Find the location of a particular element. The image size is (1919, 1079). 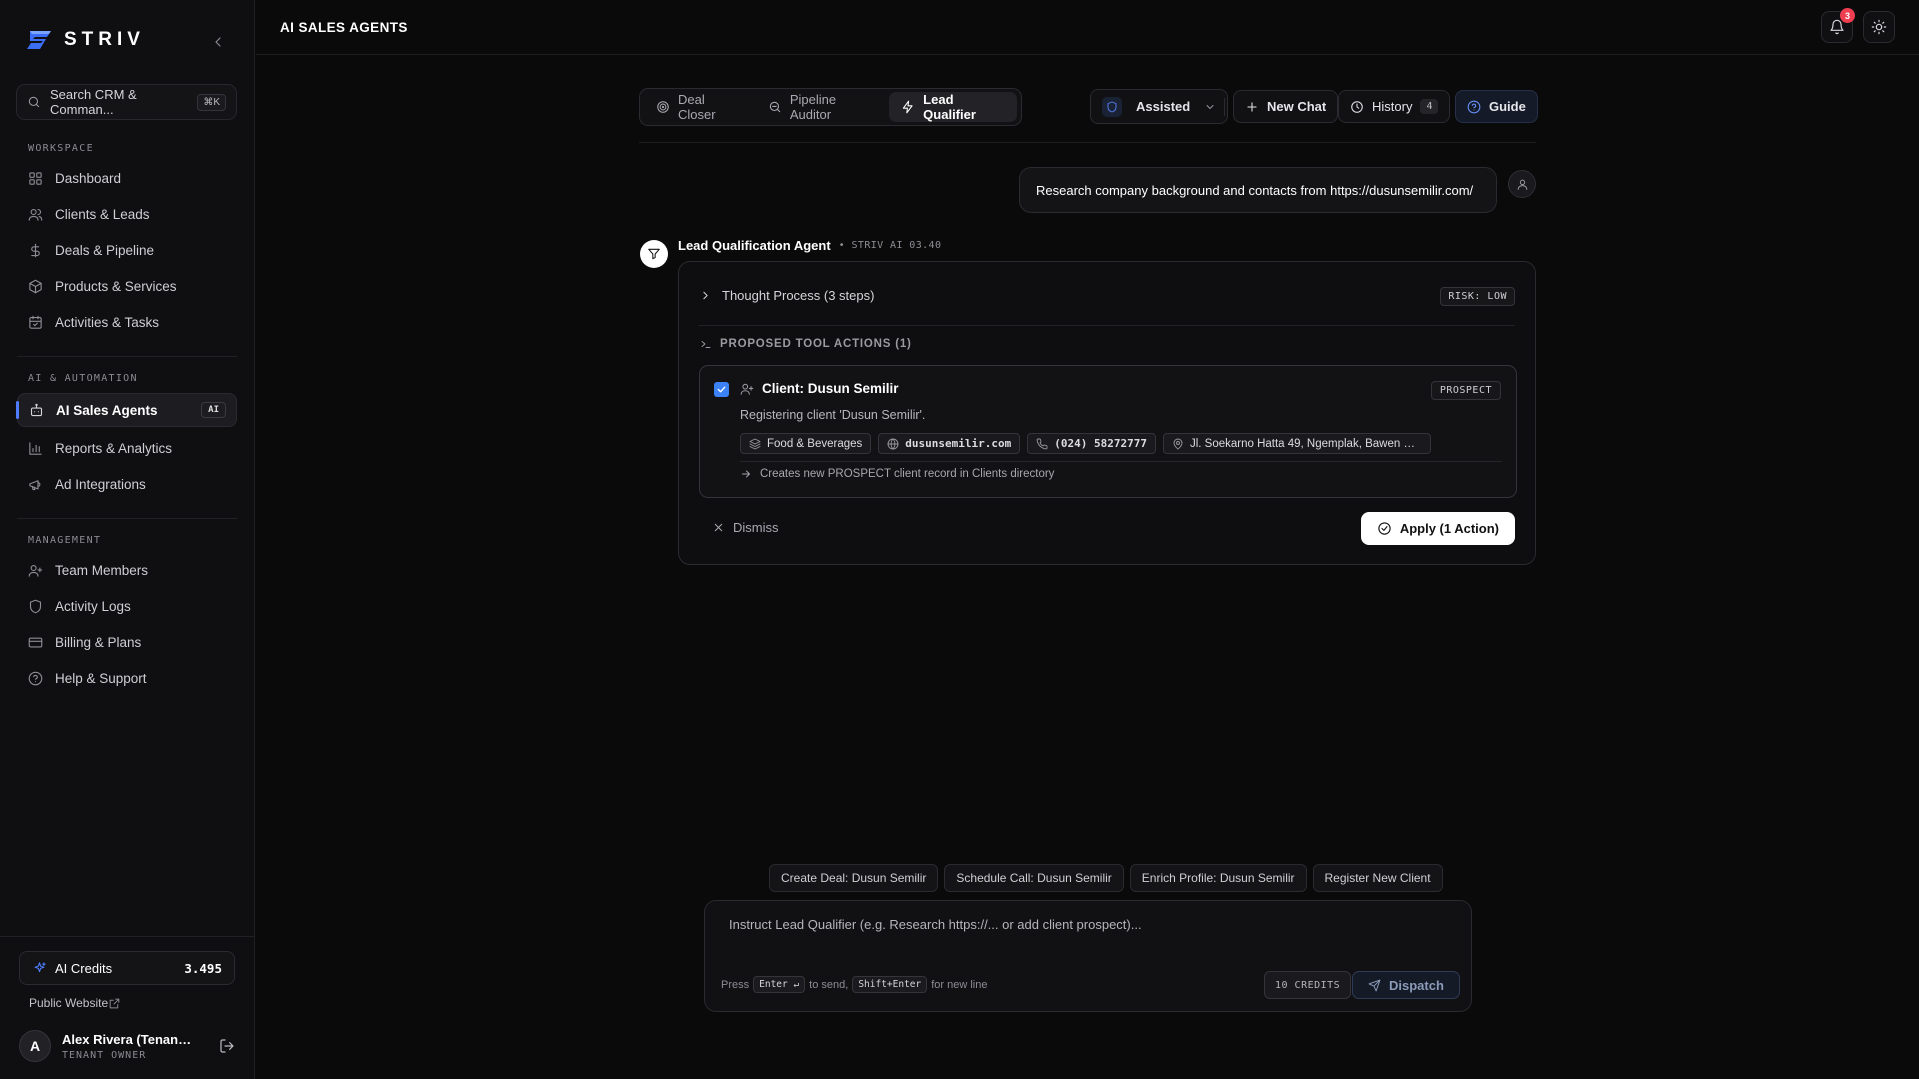

shield-check-icon is located at coordinates (1112, 106).